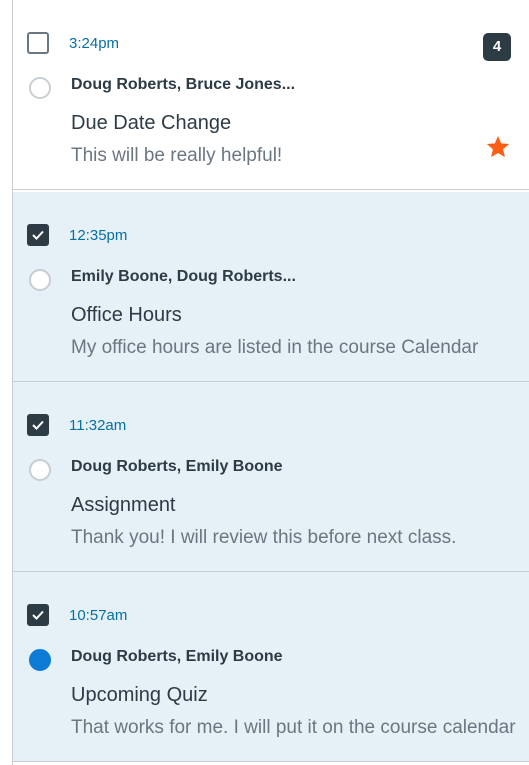 This screenshot has width=529, height=765. I want to click on message-time: 10:57am, so click(98, 615).